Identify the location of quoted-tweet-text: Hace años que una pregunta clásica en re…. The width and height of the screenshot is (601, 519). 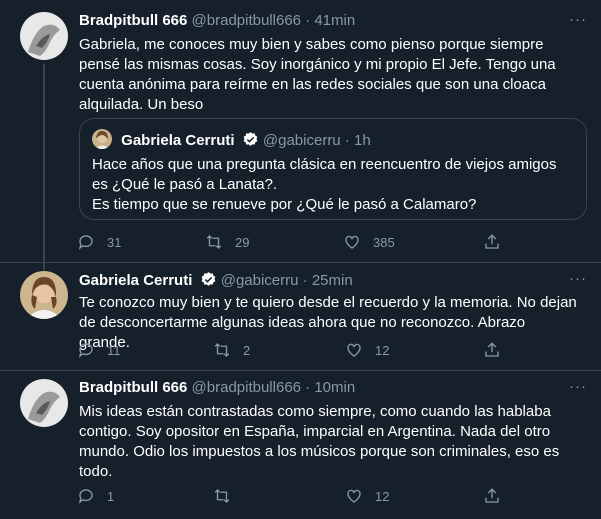
(332, 185).